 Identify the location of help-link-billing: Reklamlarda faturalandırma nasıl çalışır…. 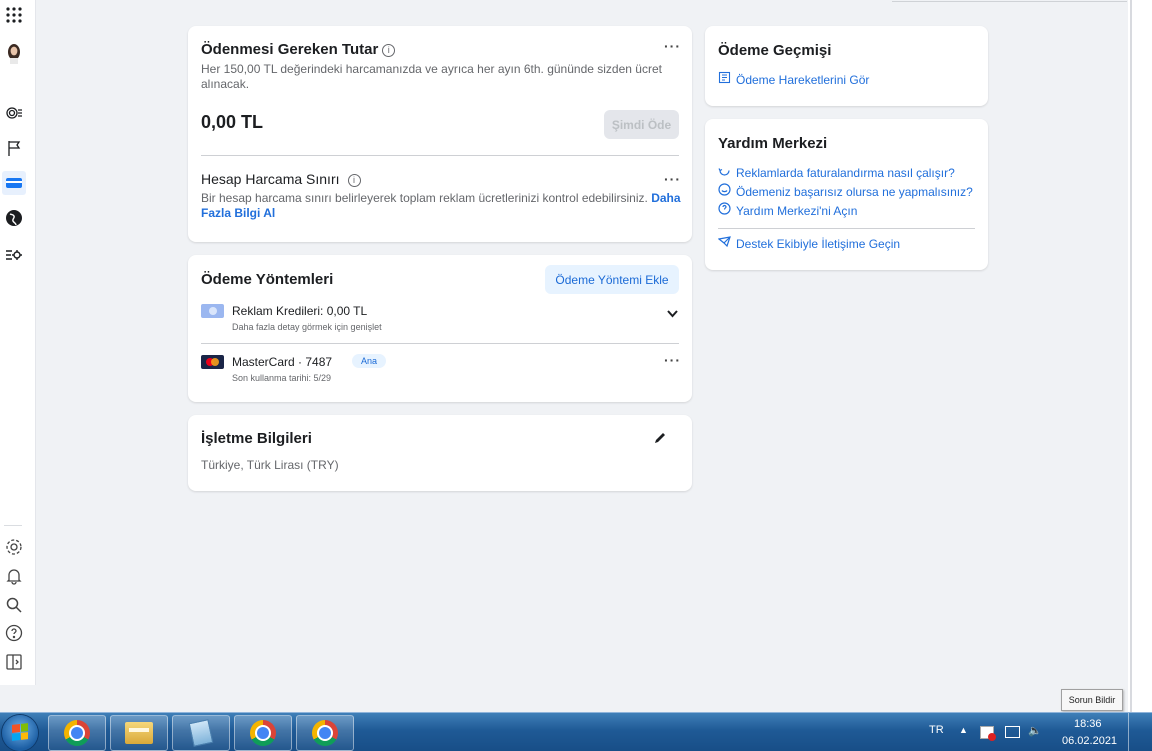
(845, 173).